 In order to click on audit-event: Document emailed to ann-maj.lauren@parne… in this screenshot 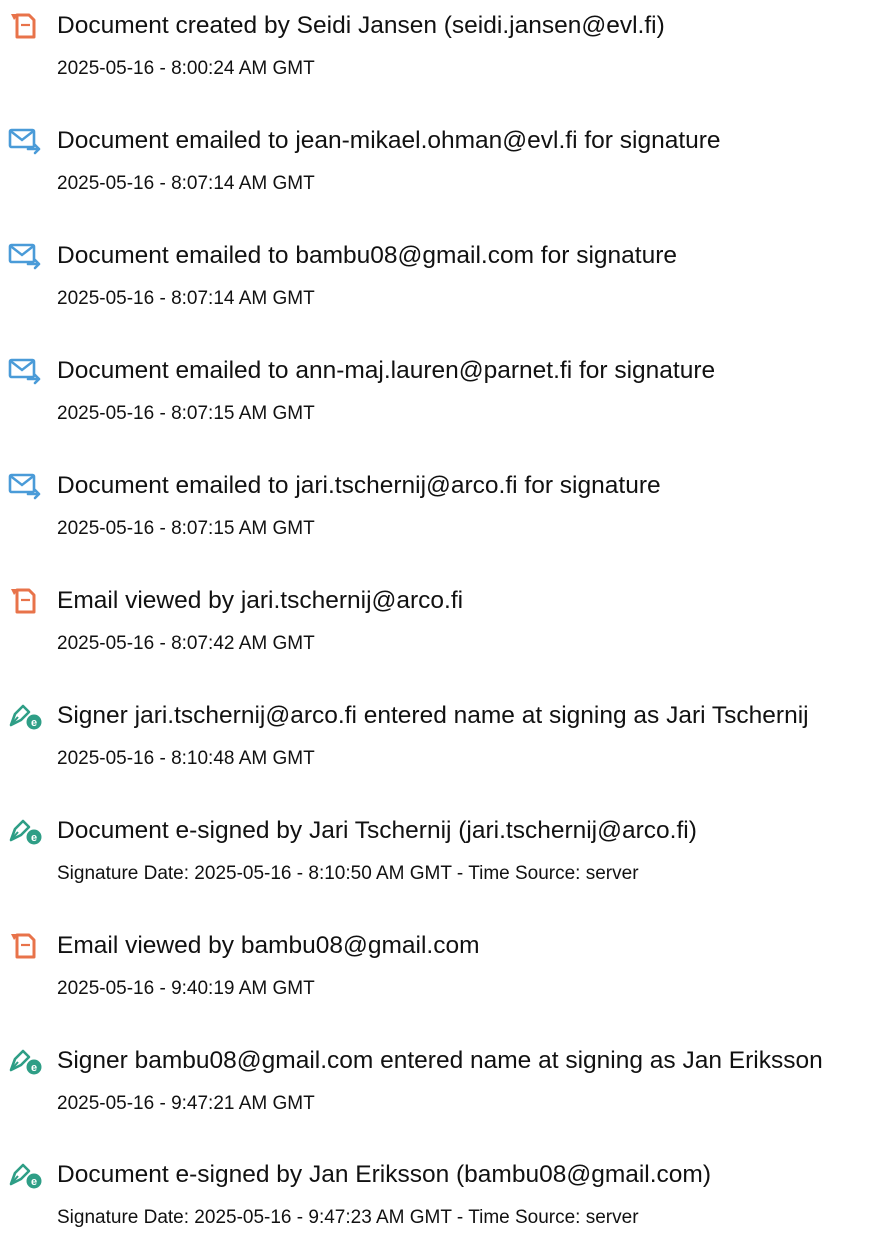, I will do `click(445, 390)`.